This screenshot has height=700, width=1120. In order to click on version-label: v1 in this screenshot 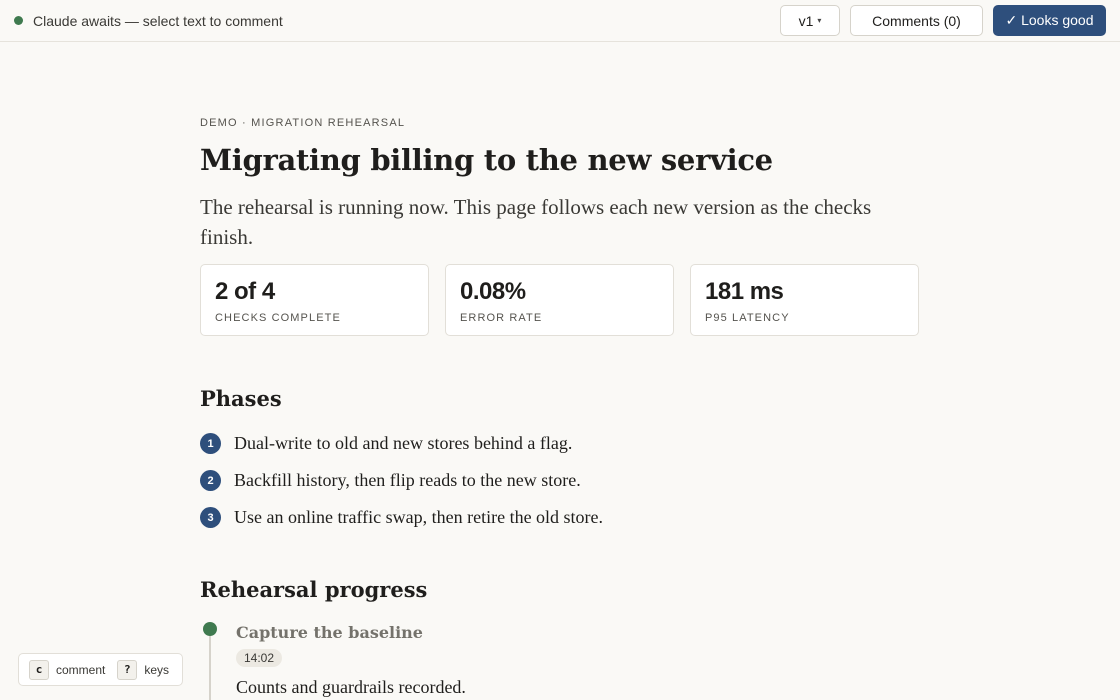, I will do `click(806, 20)`.